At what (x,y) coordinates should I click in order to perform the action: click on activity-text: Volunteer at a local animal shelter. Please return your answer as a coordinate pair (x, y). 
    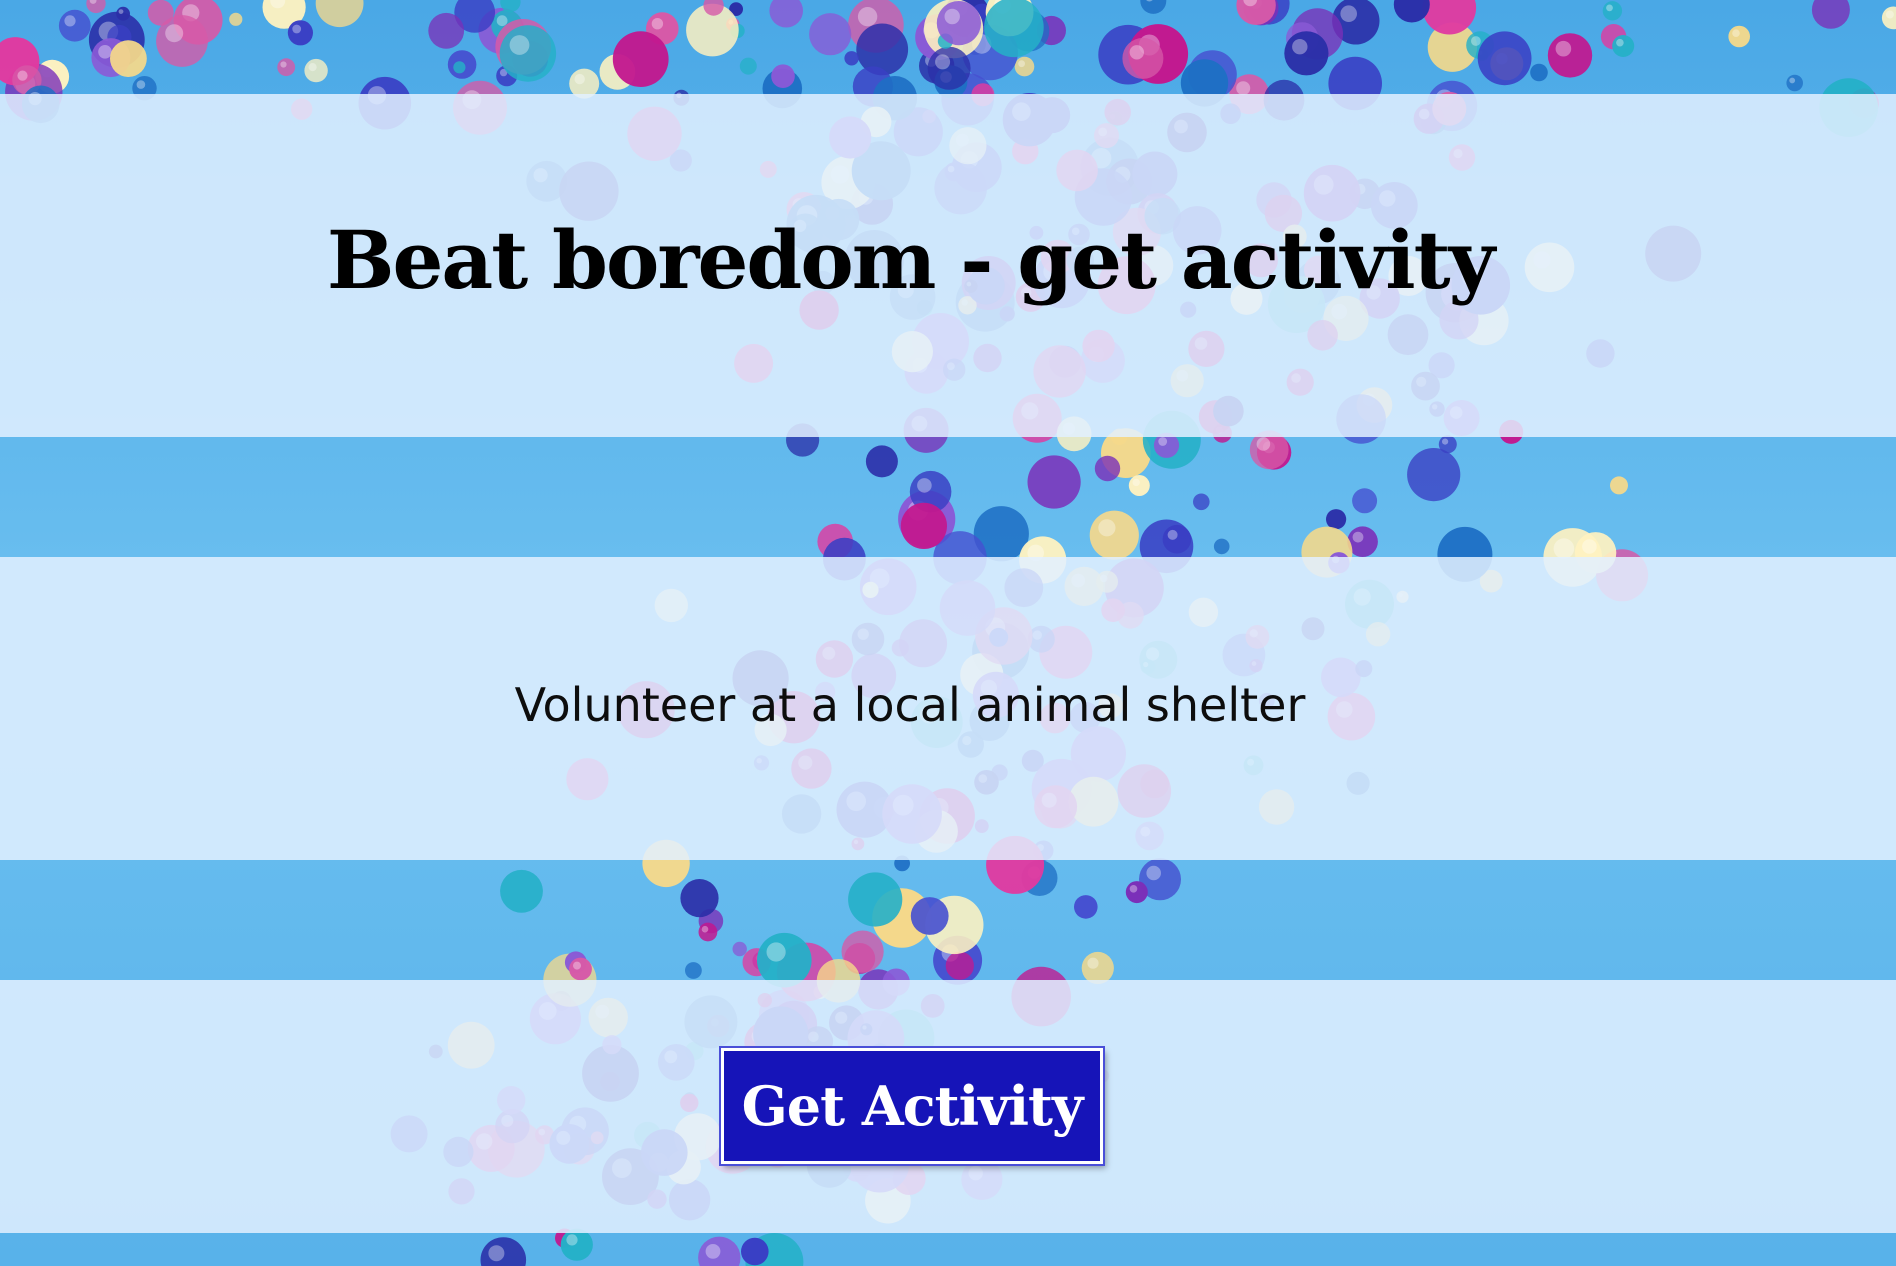
    Looking at the image, I should click on (910, 705).